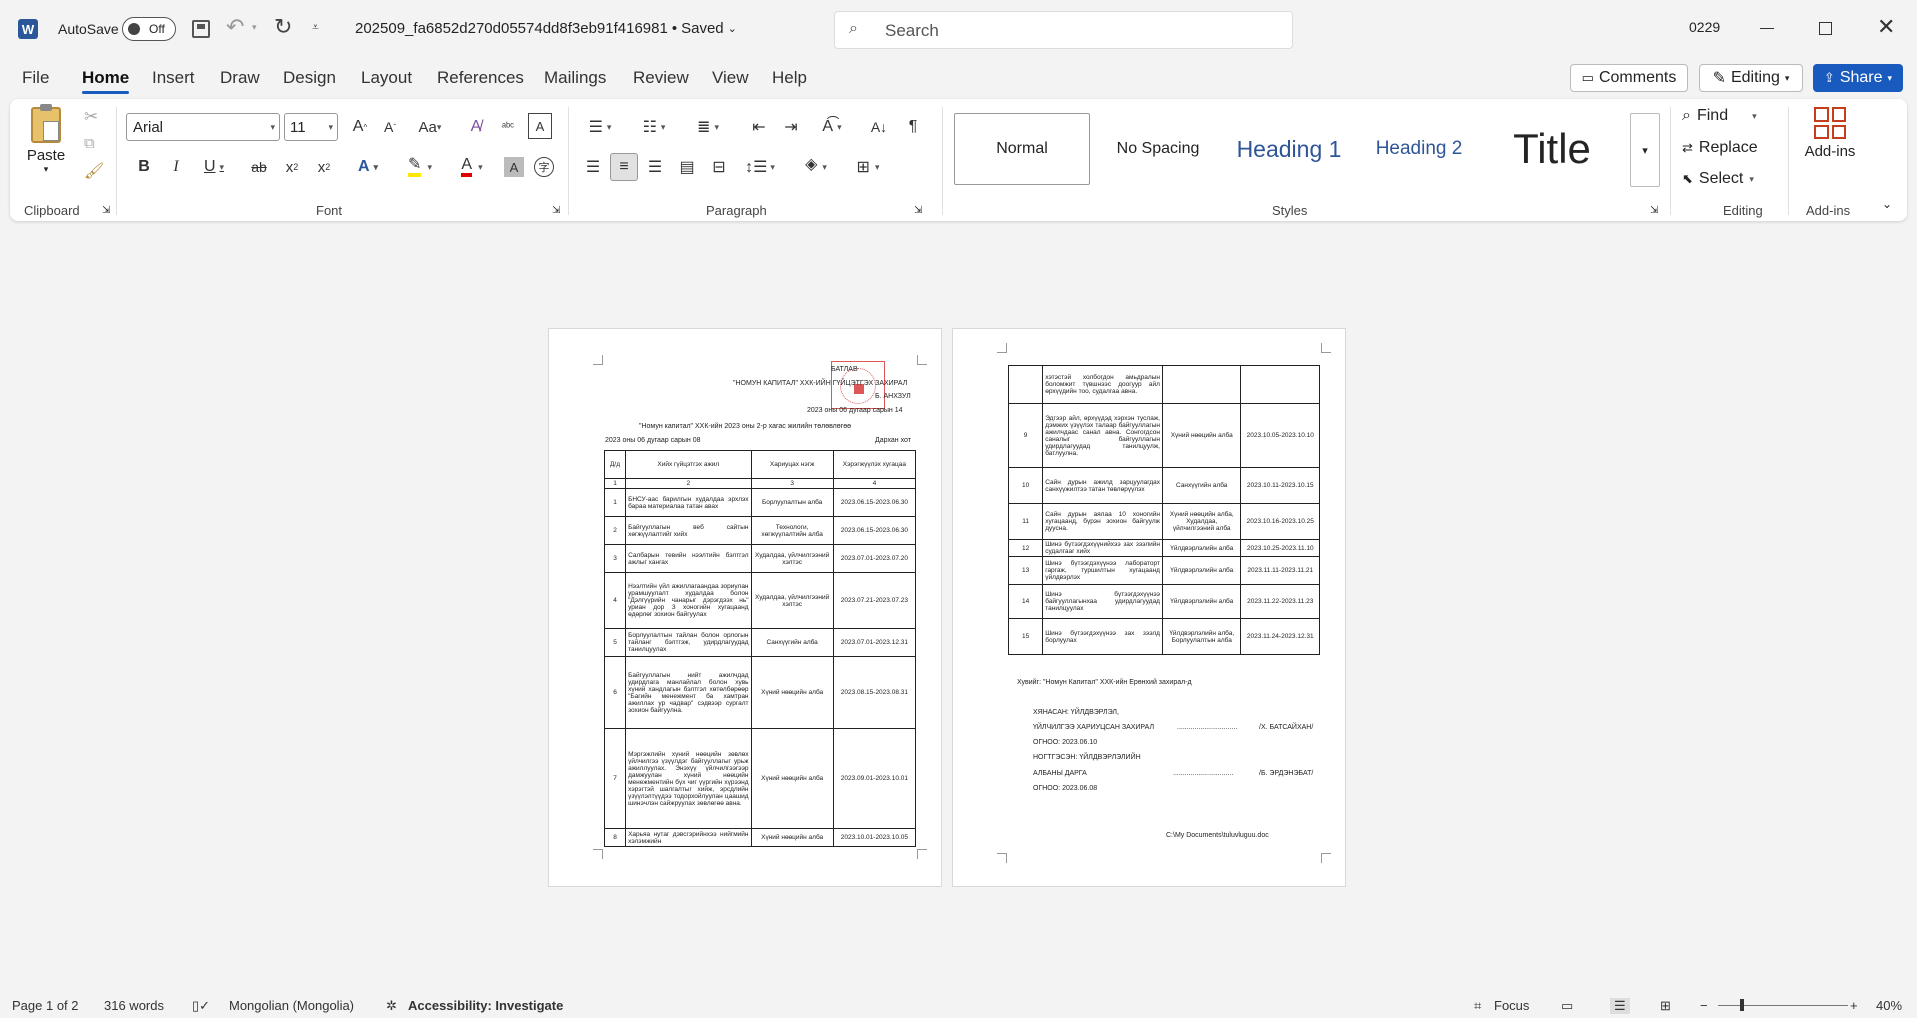  I want to click on tab-mailings: Mailings, so click(575, 78).